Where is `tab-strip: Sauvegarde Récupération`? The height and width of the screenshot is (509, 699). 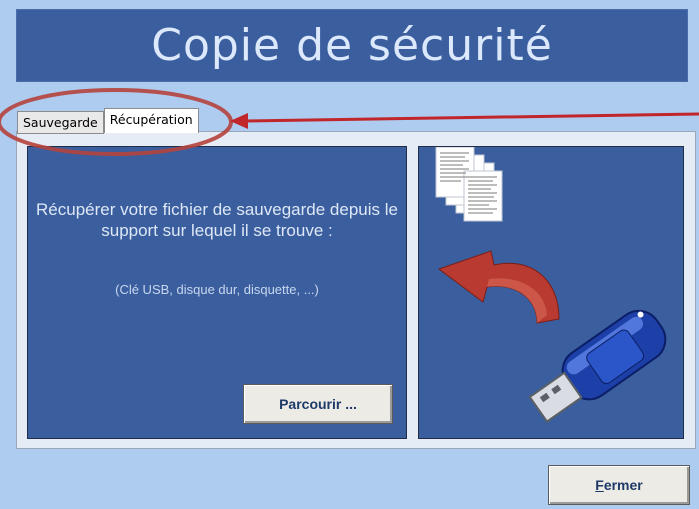 tab-strip: Sauvegarde Récupération is located at coordinates (108, 121).